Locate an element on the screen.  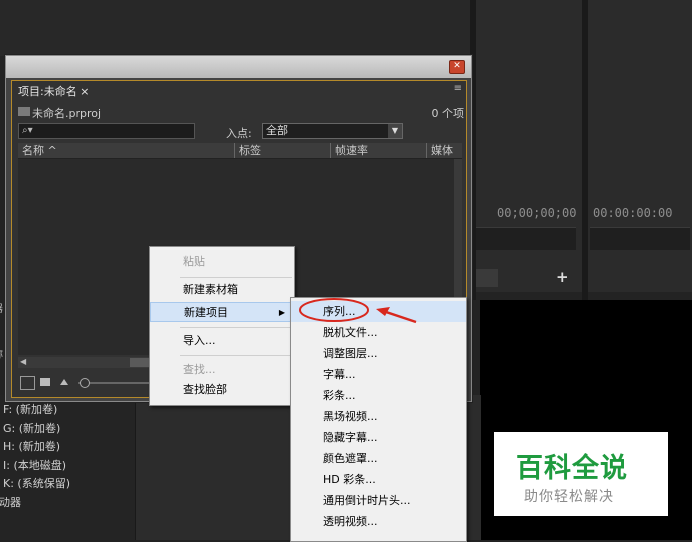
folder-icon is located at coordinates (24, 111).